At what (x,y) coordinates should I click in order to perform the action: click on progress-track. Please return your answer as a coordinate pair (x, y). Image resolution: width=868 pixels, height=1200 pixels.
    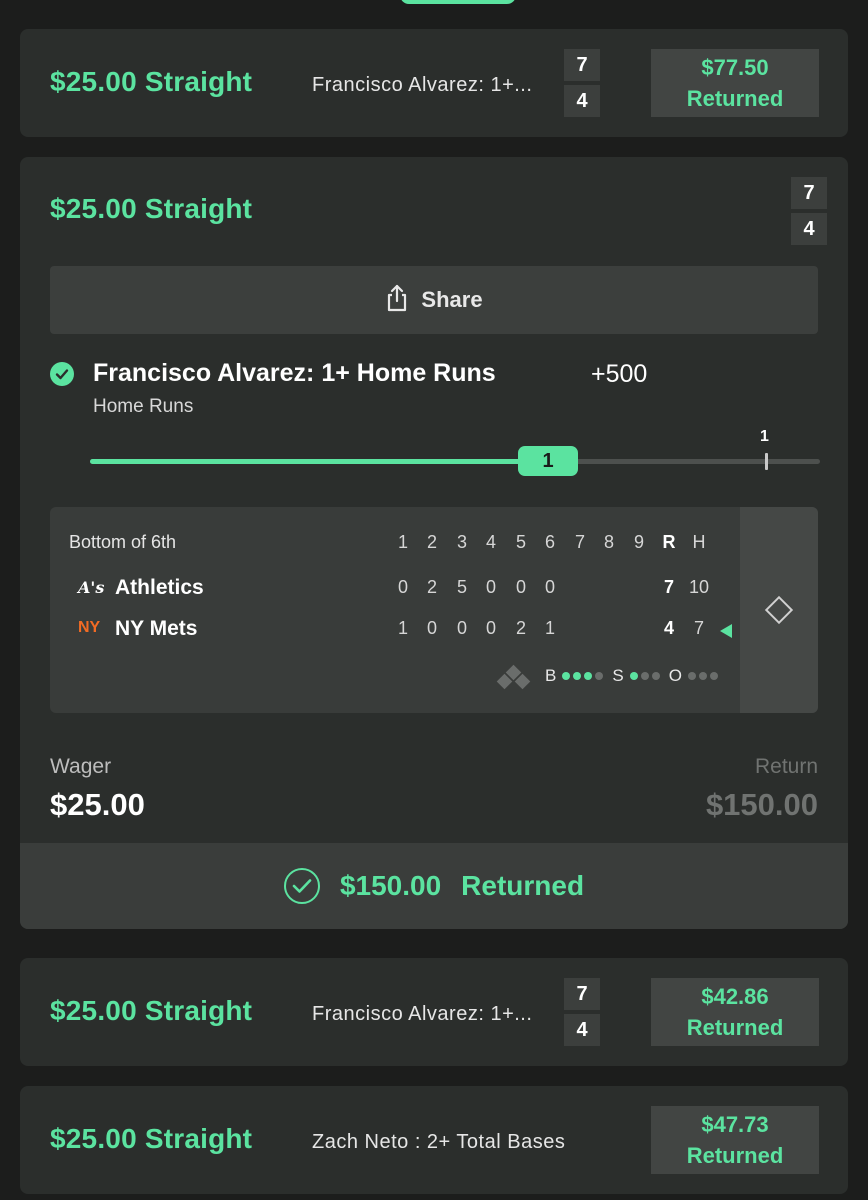
    Looking at the image, I should click on (455, 461).